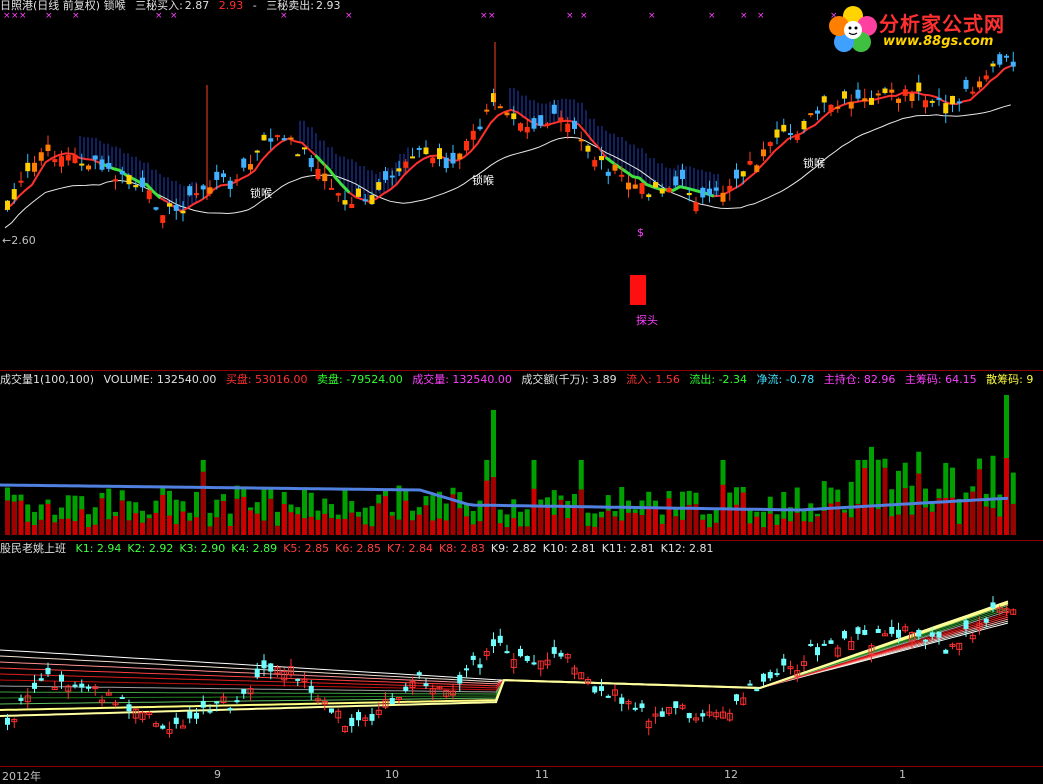 The image size is (1043, 784). Describe the element at coordinates (462, 379) in the screenshot. I see `total-volume: 成交量: 132540.00` at that location.